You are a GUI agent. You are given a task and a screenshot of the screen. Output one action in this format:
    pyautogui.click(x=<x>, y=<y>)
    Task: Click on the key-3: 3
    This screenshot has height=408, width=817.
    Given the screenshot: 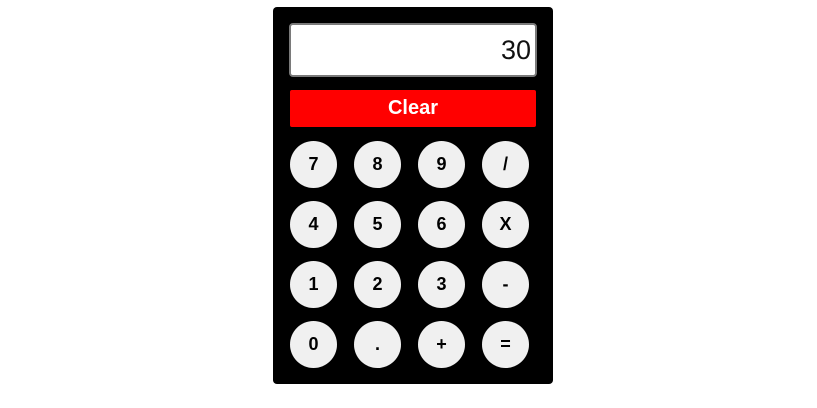 What is the action you would take?
    pyautogui.click(x=441, y=284)
    